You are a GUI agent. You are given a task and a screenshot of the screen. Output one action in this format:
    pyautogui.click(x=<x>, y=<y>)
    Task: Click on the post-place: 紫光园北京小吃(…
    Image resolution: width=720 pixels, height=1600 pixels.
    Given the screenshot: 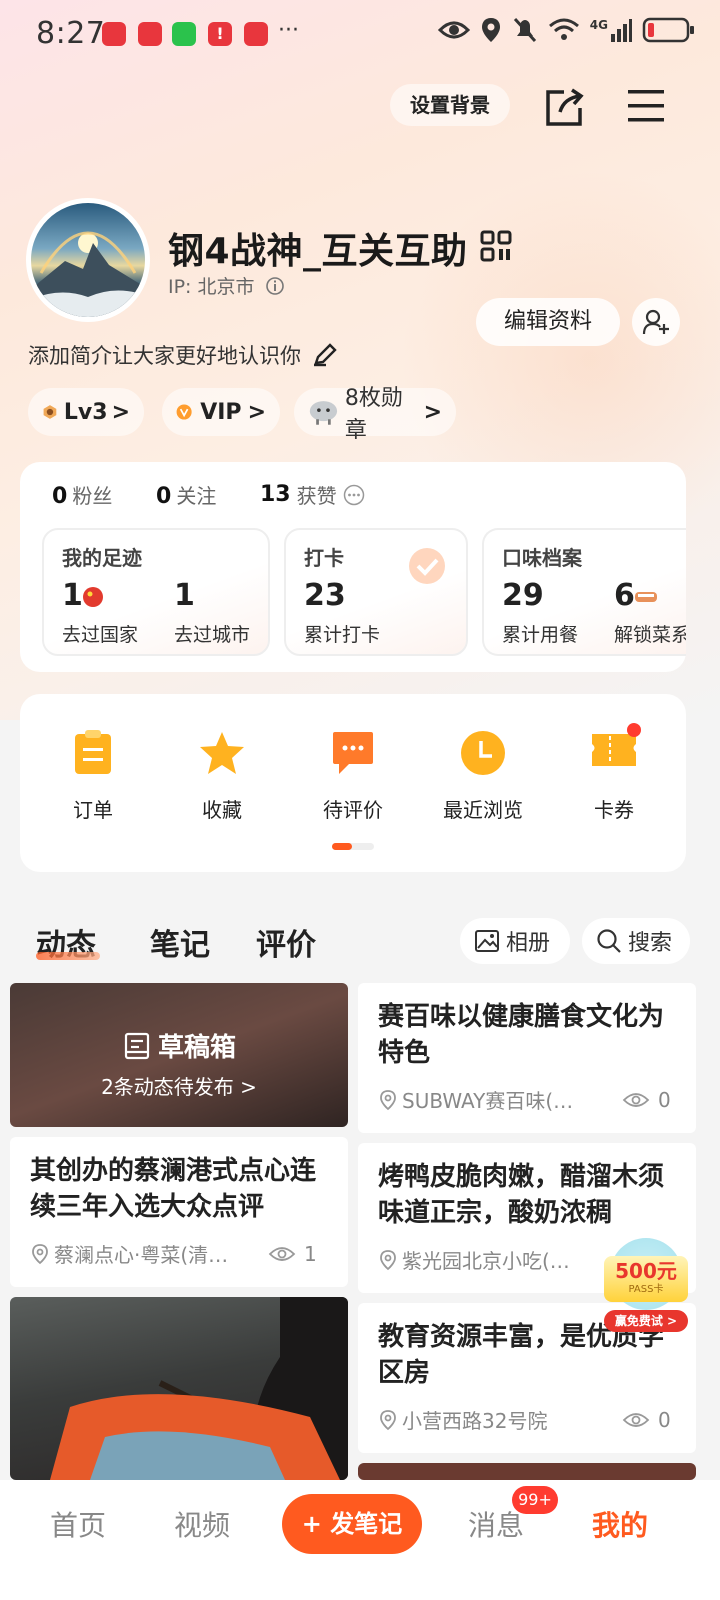 What is the action you would take?
    pyautogui.click(x=486, y=1261)
    